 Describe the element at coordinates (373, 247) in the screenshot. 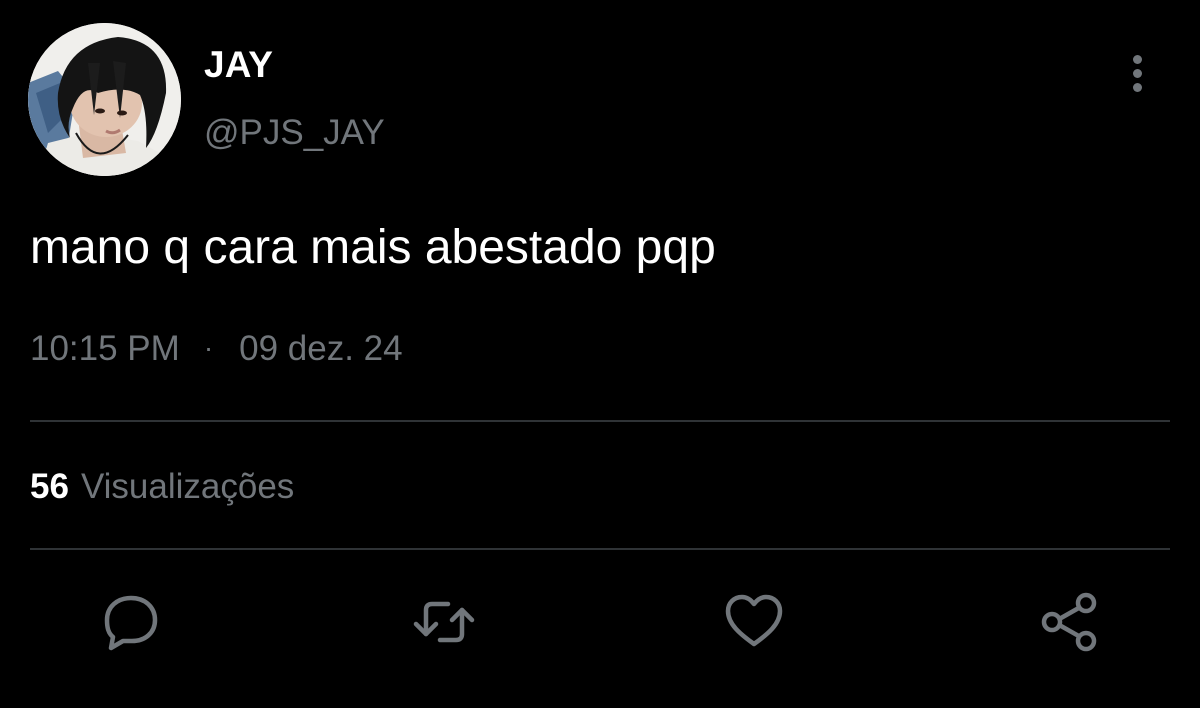

I see `tweet-text: mano q cara mais abestado pqp` at that location.